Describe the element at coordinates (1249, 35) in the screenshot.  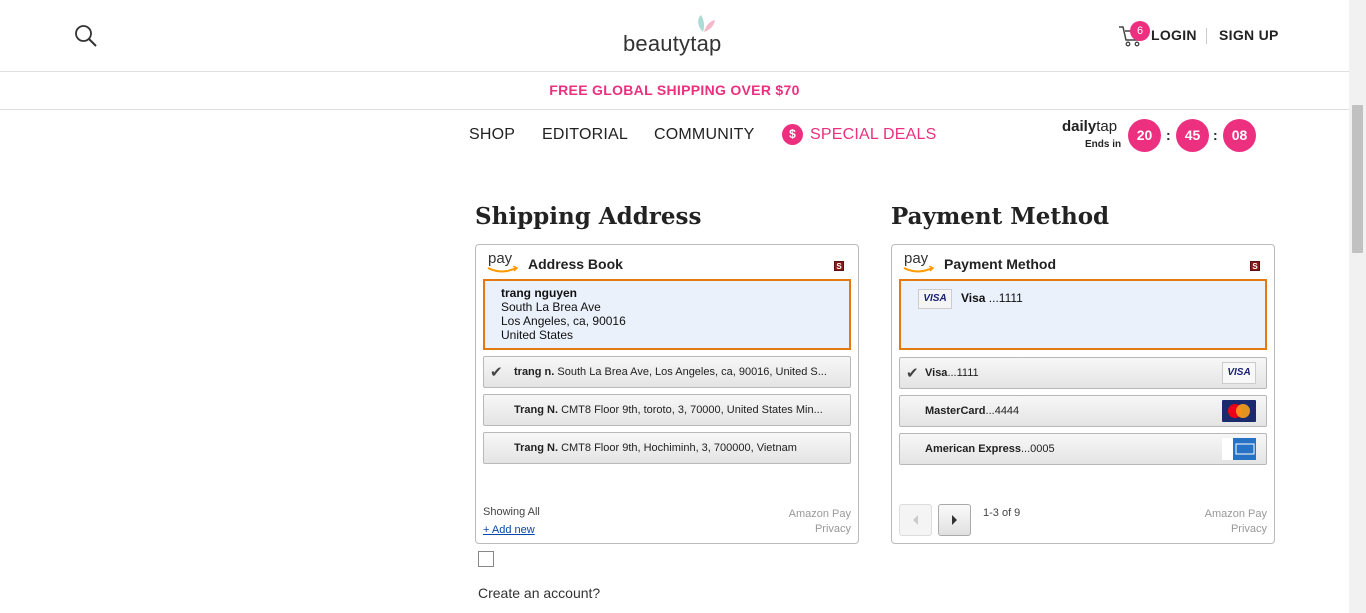
I see `signup-link: SIGN UP` at that location.